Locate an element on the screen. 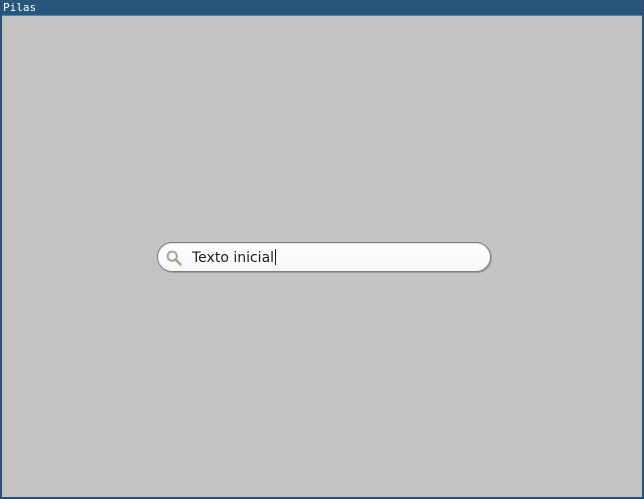 This screenshot has height=499, width=644. search-input-value: Texto inicial is located at coordinates (233, 258).